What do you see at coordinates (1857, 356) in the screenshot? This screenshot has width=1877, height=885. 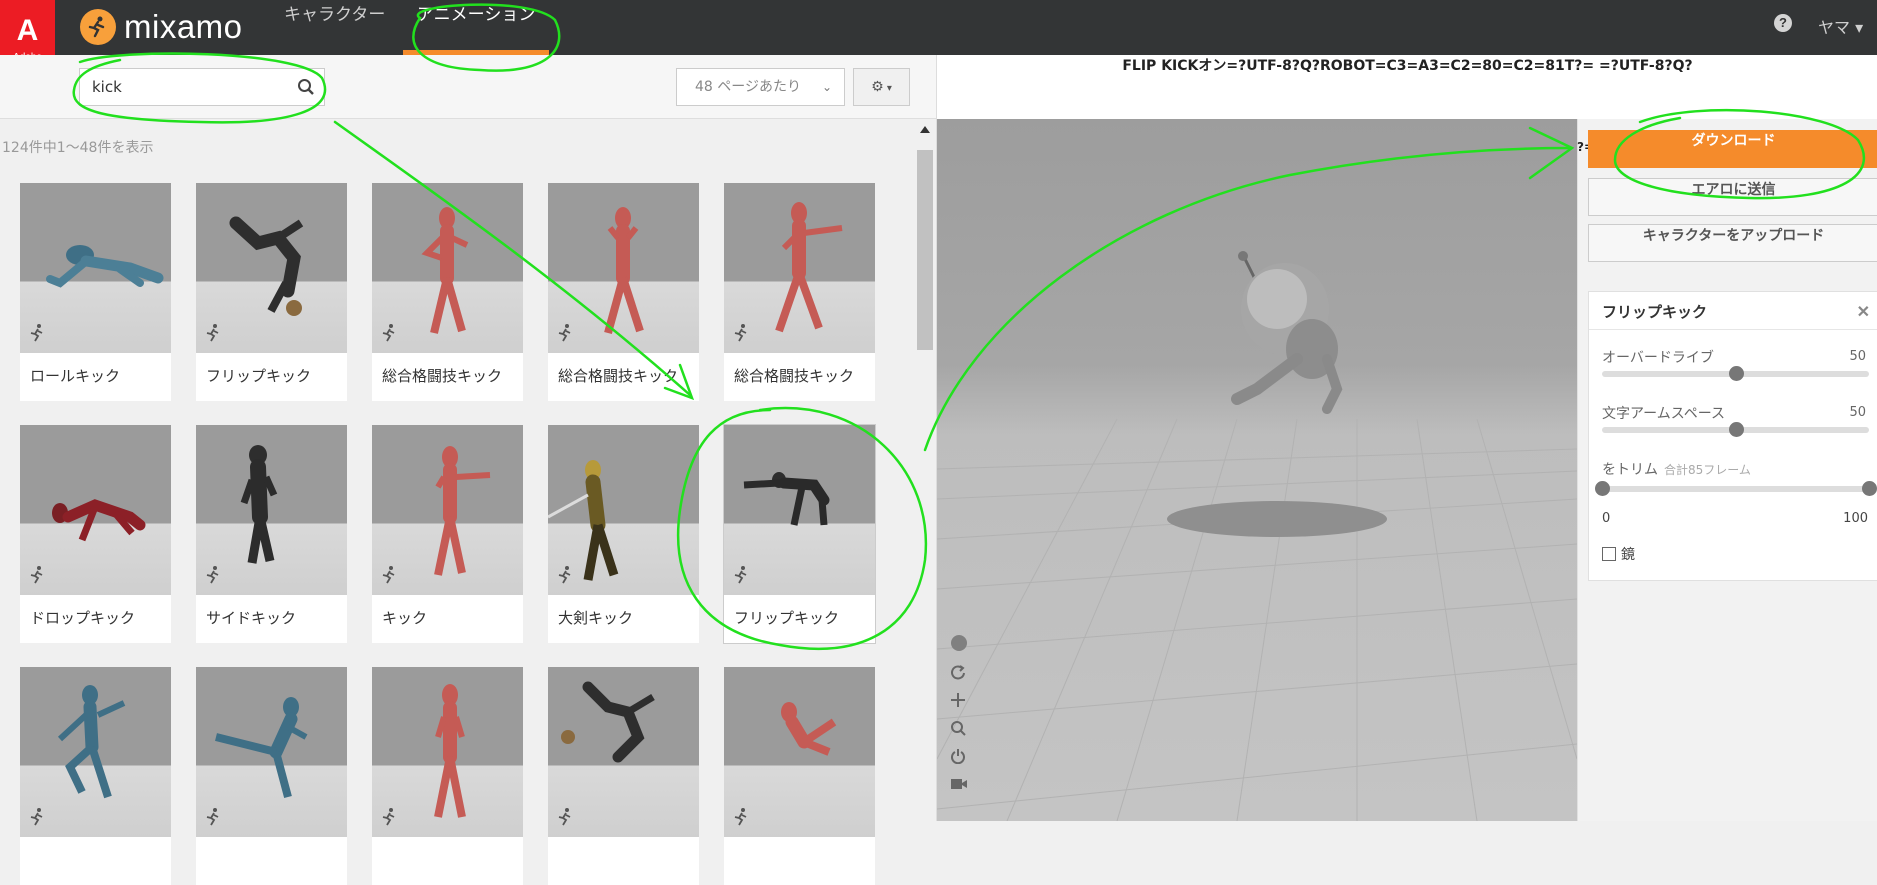 I see `overdrive-value: 50` at bounding box center [1857, 356].